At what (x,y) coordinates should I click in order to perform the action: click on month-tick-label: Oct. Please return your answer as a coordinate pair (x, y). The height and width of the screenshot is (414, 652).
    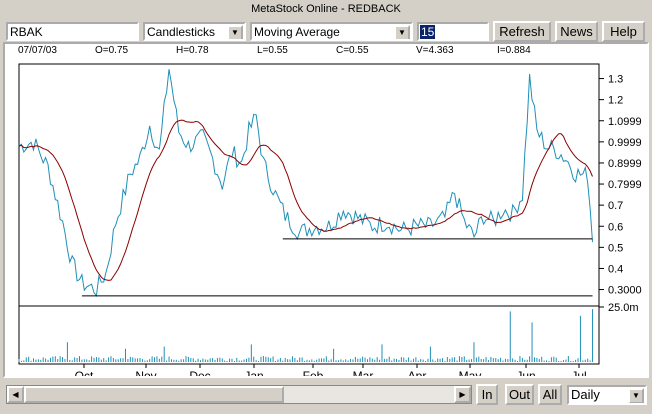
    Looking at the image, I should click on (84, 372).